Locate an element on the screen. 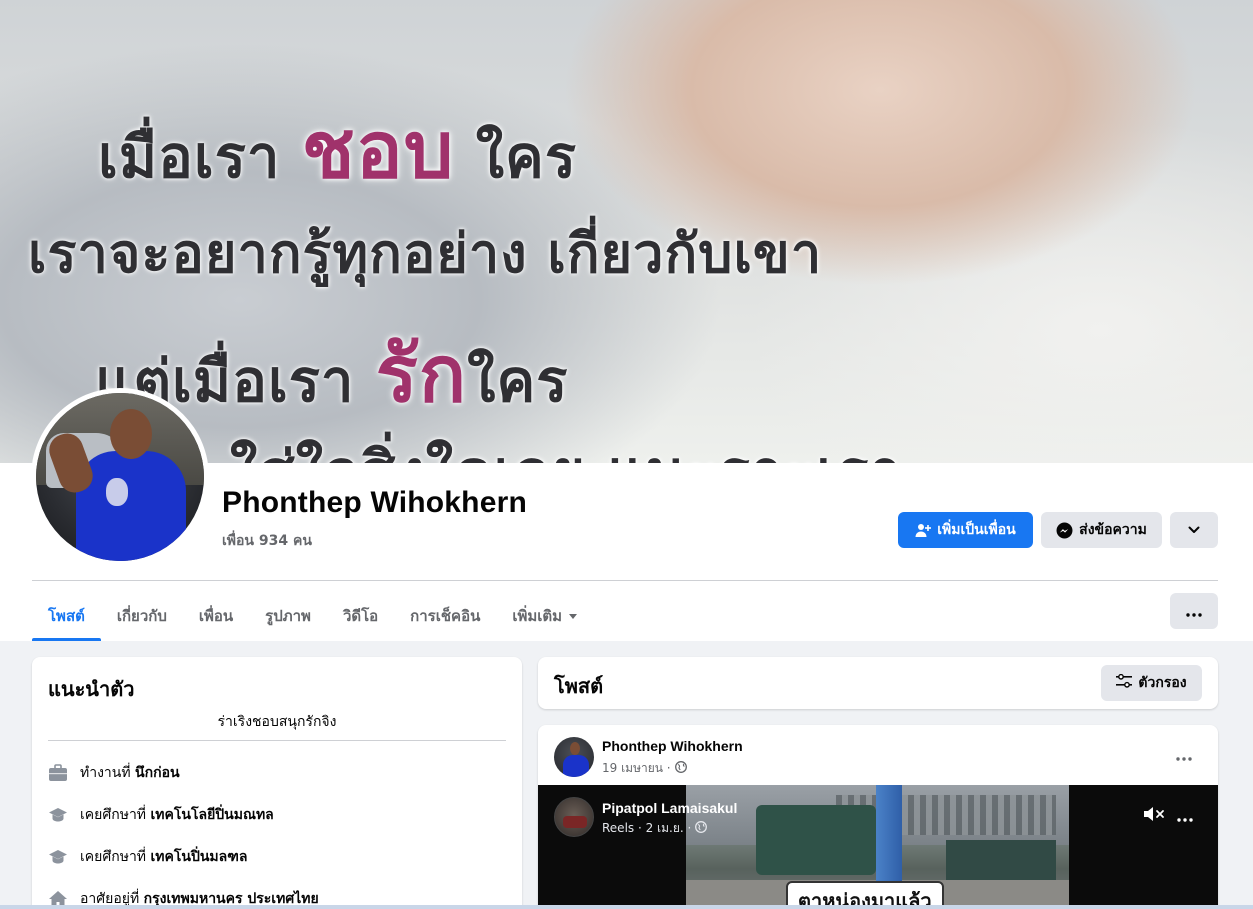 Image resolution: width=1253 pixels, height=909 pixels. shared-author-avatar is located at coordinates (574, 817).